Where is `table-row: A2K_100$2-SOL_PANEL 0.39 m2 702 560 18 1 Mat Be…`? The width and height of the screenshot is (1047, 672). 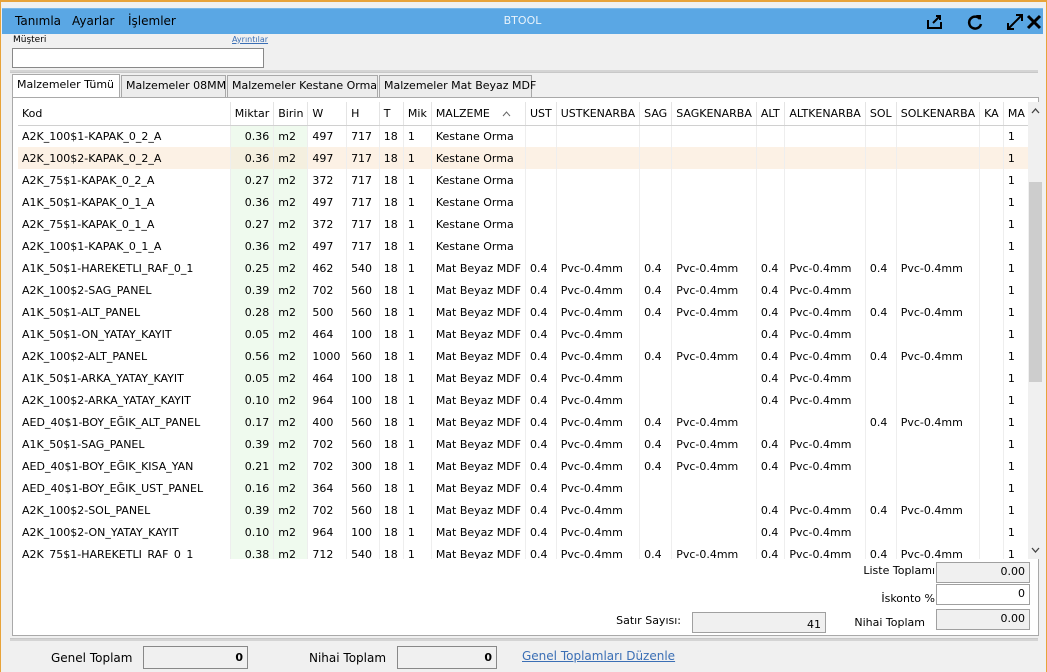
table-row: A2K_100$2-SOL_PANEL 0.39 m2 702 560 18 1 Mat Be… is located at coordinates (524, 510).